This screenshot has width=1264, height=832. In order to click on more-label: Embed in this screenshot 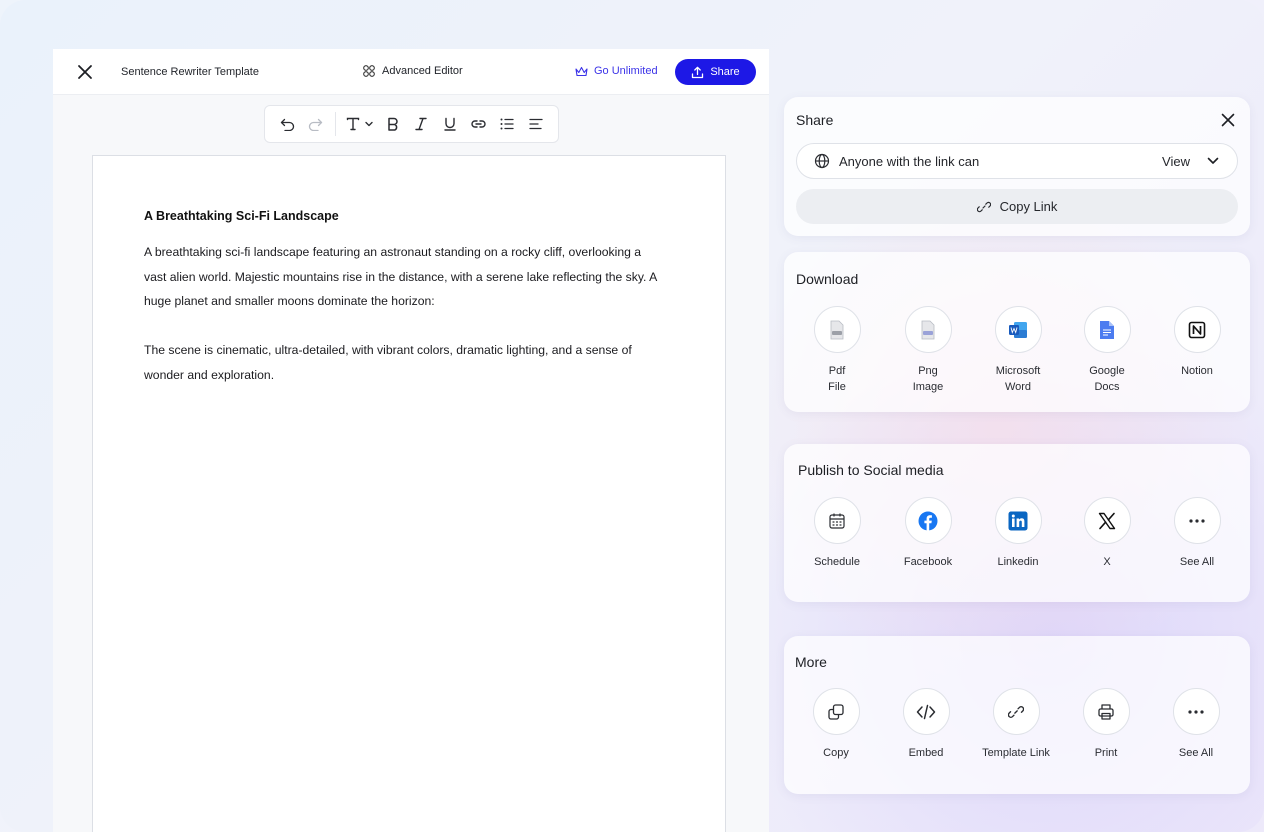, I will do `click(926, 753)`.